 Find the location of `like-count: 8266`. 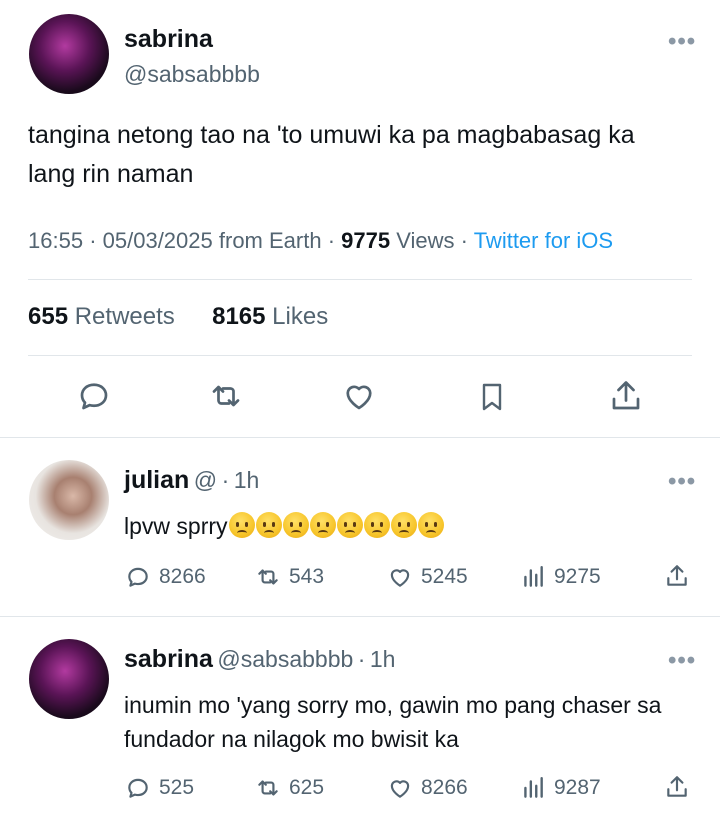

like-count: 8266 is located at coordinates (427, 788).